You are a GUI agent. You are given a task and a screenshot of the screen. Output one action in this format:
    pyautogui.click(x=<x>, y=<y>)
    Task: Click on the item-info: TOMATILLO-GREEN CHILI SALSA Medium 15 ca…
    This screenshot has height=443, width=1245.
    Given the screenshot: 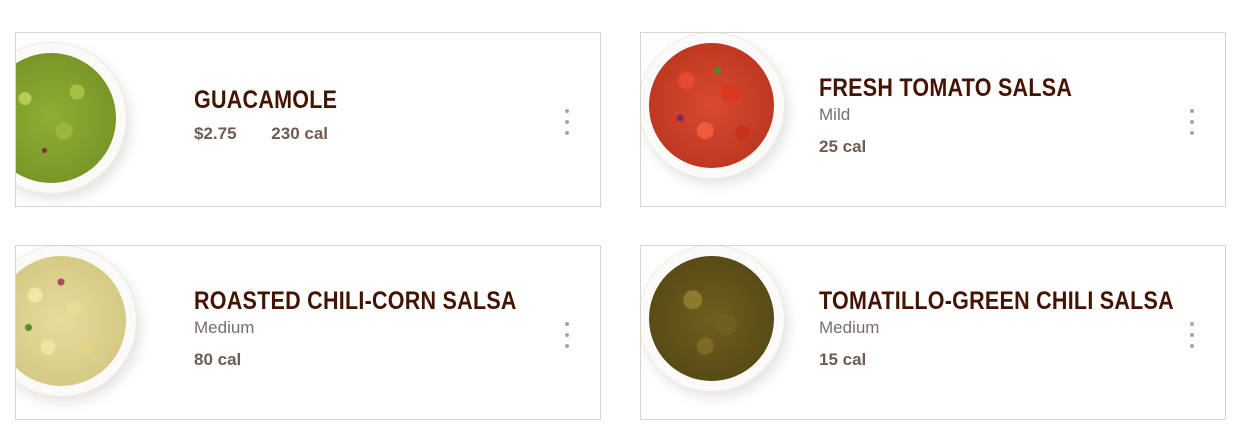 What is the action you would take?
    pyautogui.click(x=1022, y=328)
    